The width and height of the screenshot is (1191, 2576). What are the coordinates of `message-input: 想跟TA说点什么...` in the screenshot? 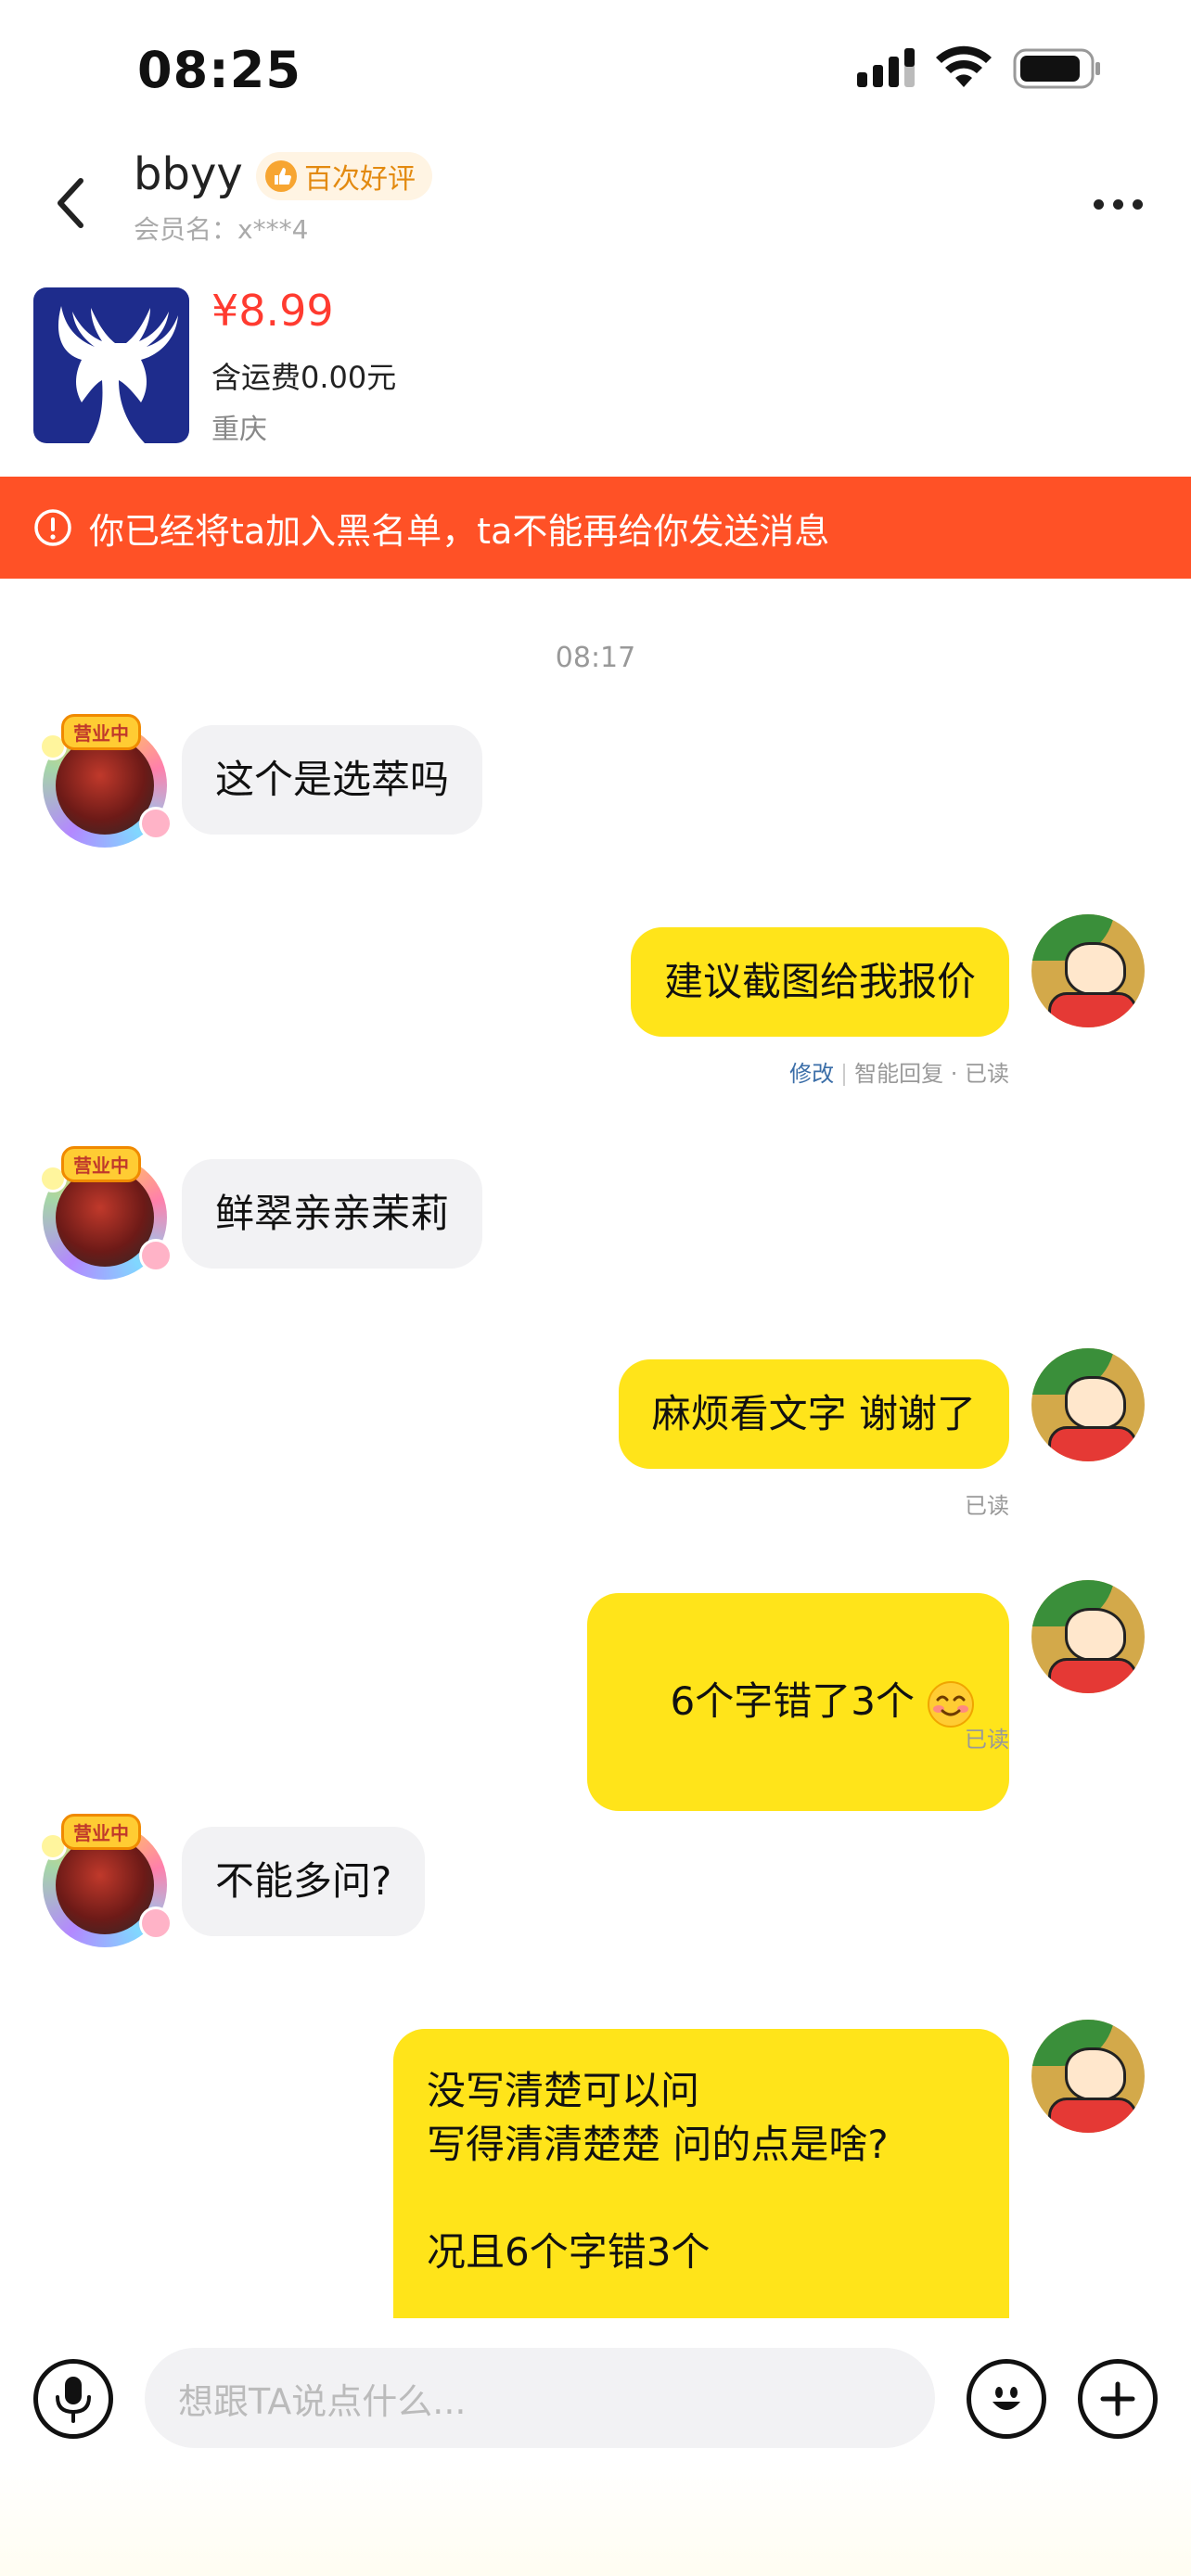 It's located at (540, 2398).